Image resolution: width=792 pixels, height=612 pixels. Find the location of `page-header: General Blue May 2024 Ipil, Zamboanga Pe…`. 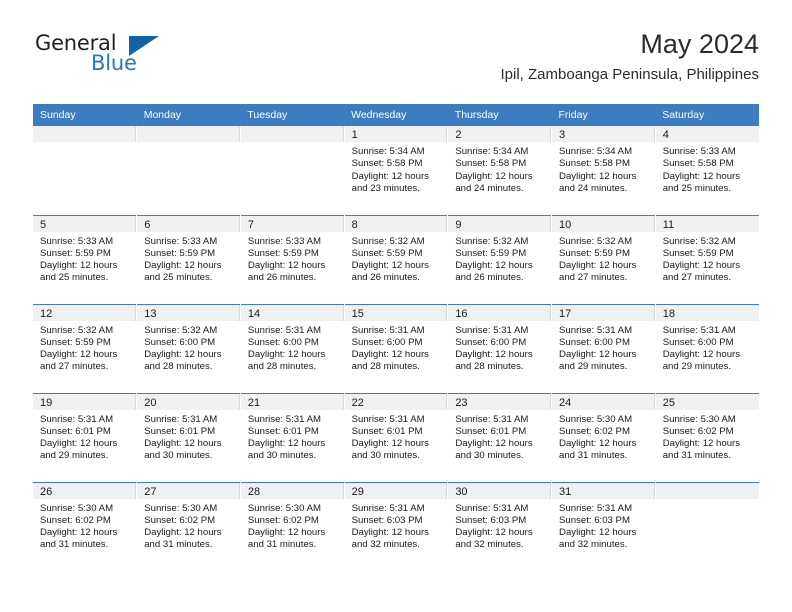

page-header: General Blue May 2024 Ipil, Zamboanga Pe… is located at coordinates (396, 63).